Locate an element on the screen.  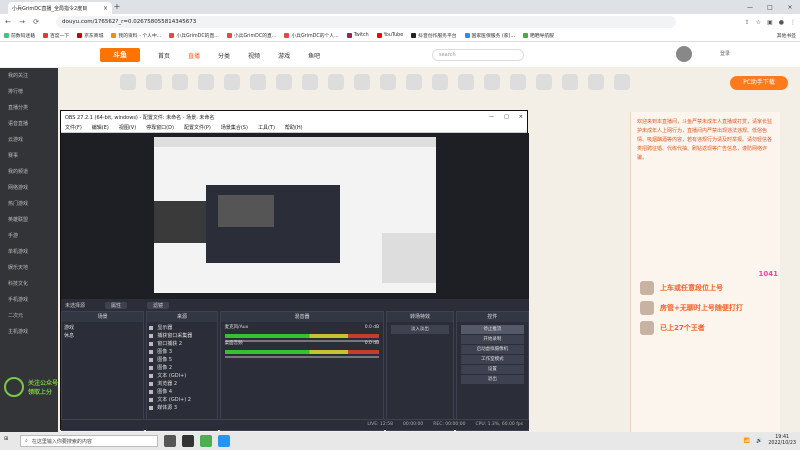
obs-menu-item: 配置文件(P) is located at coordinates (197, 127).